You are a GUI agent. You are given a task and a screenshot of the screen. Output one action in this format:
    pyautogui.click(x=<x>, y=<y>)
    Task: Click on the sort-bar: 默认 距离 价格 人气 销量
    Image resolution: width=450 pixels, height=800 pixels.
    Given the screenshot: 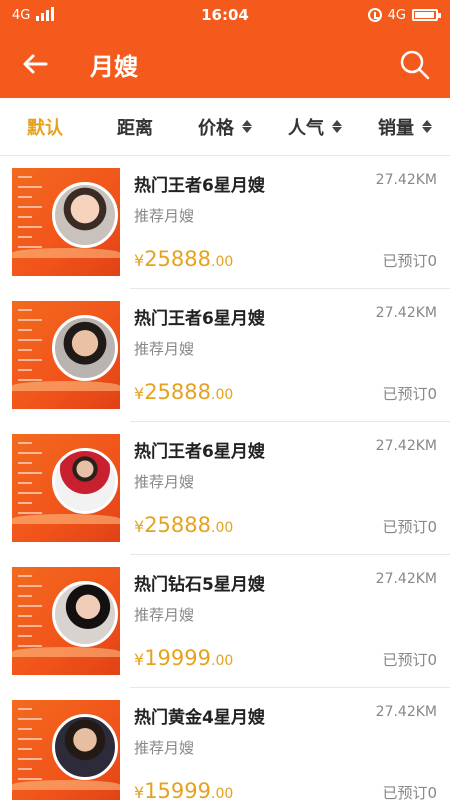 What is the action you would take?
    pyautogui.click(x=225, y=127)
    